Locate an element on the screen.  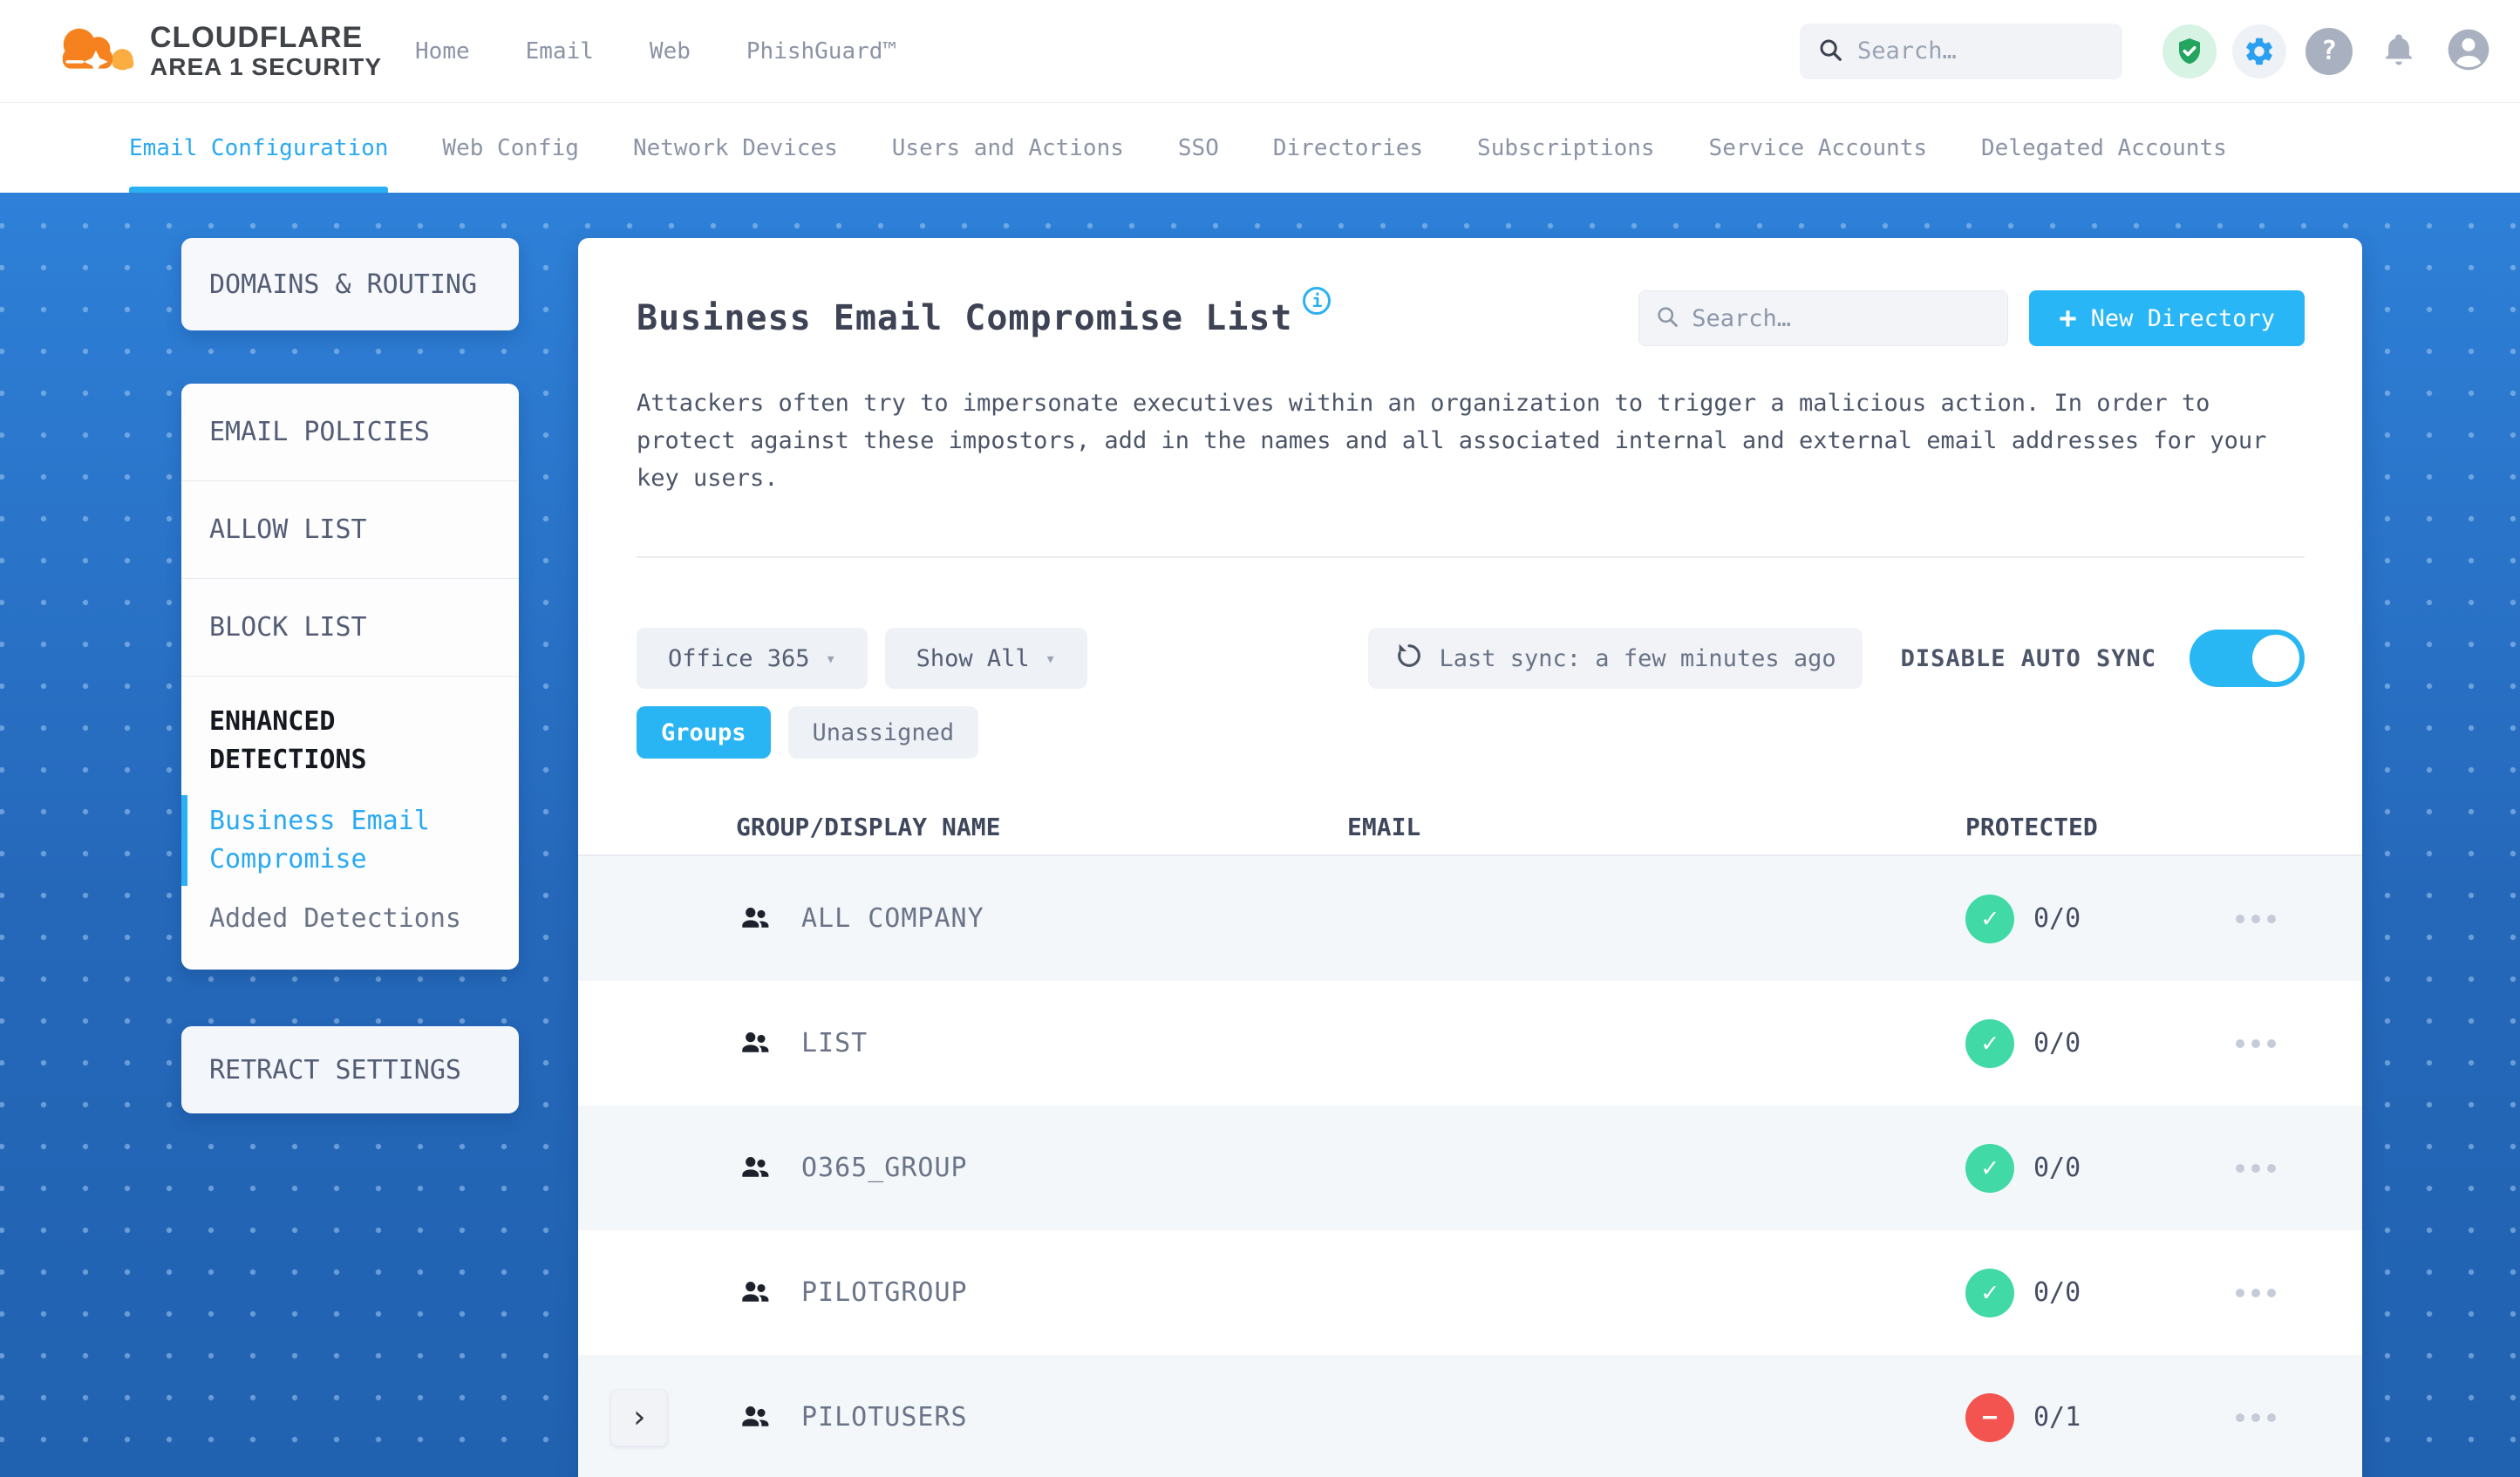
tab-email-configuration: Email Configuration is located at coordinates (259, 148).